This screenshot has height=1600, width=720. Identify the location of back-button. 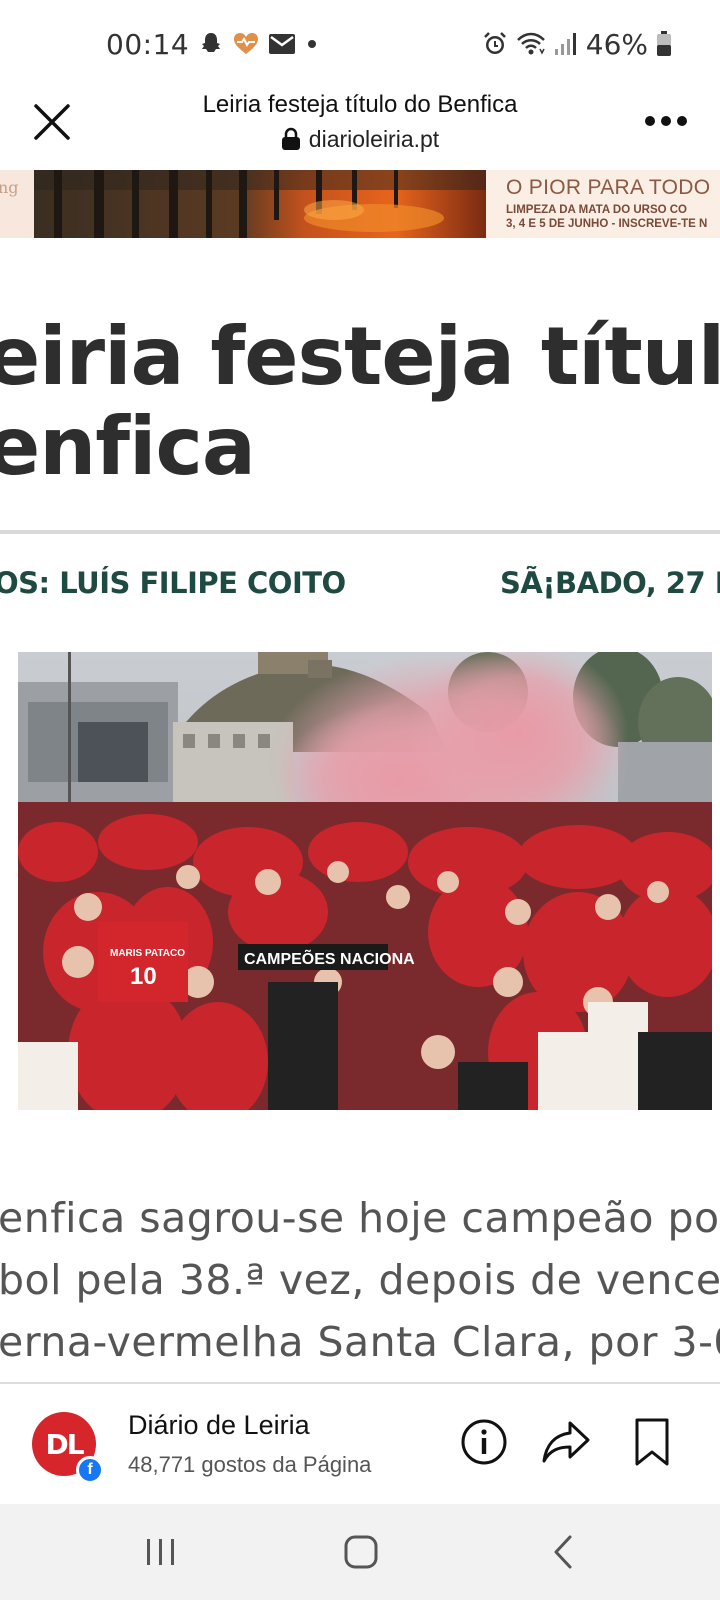
(563, 1552).